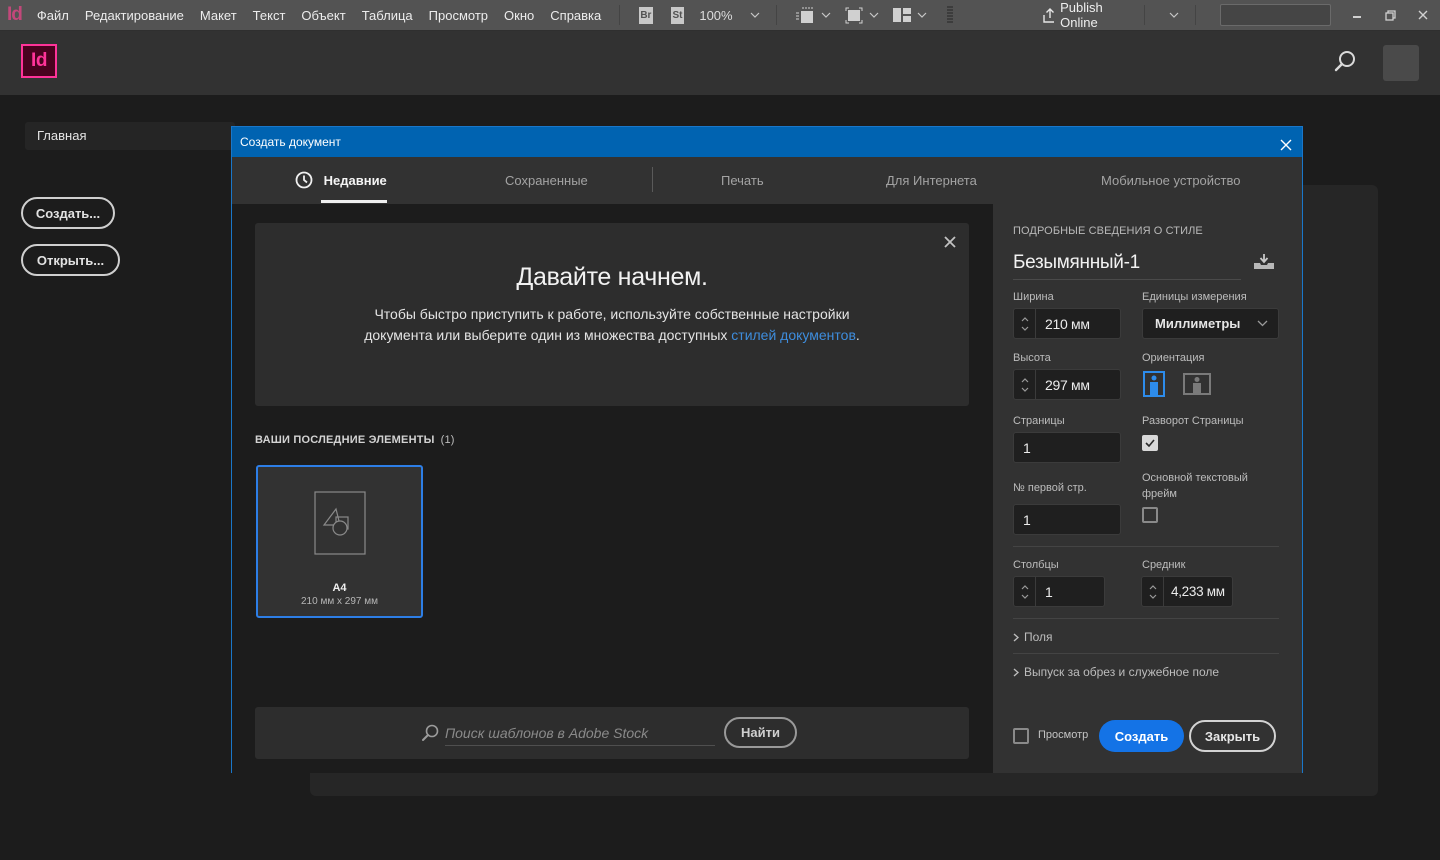  What do you see at coordinates (1027, 519) in the screenshot?
I see `start-page-value: 1` at bounding box center [1027, 519].